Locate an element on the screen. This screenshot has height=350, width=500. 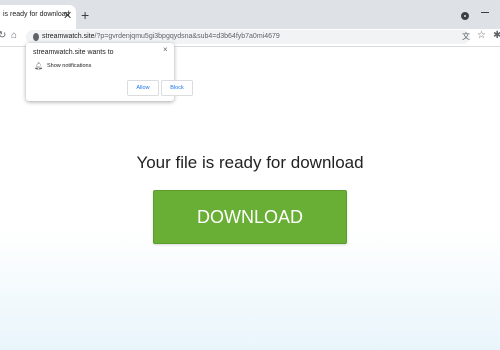
permission-label: Show notifications is located at coordinates (69, 66).